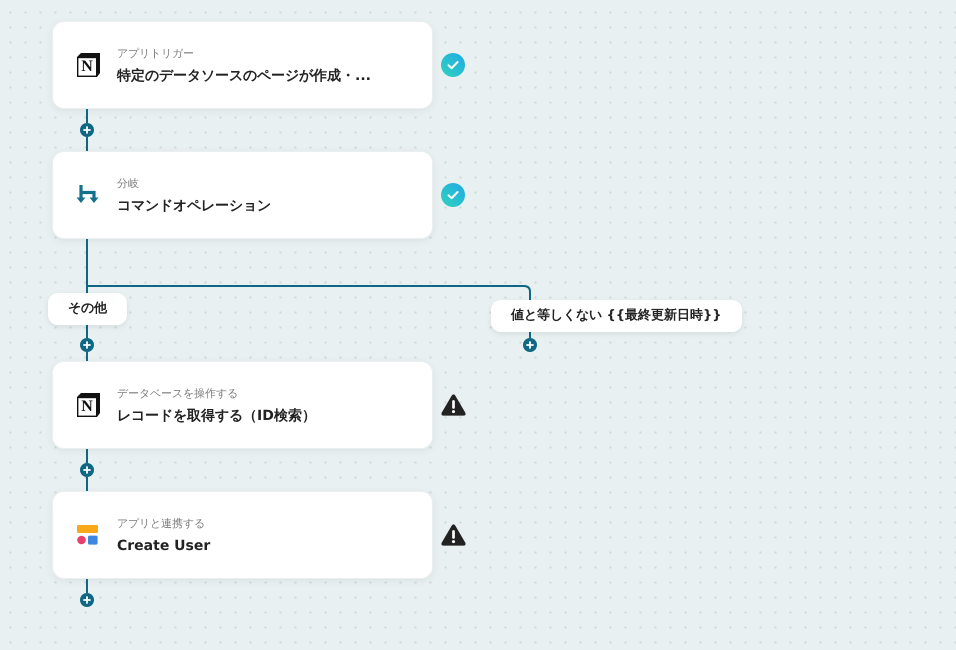 This screenshot has width=956, height=650. What do you see at coordinates (155, 53) in the screenshot?
I see `step-category: アプリトリガー` at bounding box center [155, 53].